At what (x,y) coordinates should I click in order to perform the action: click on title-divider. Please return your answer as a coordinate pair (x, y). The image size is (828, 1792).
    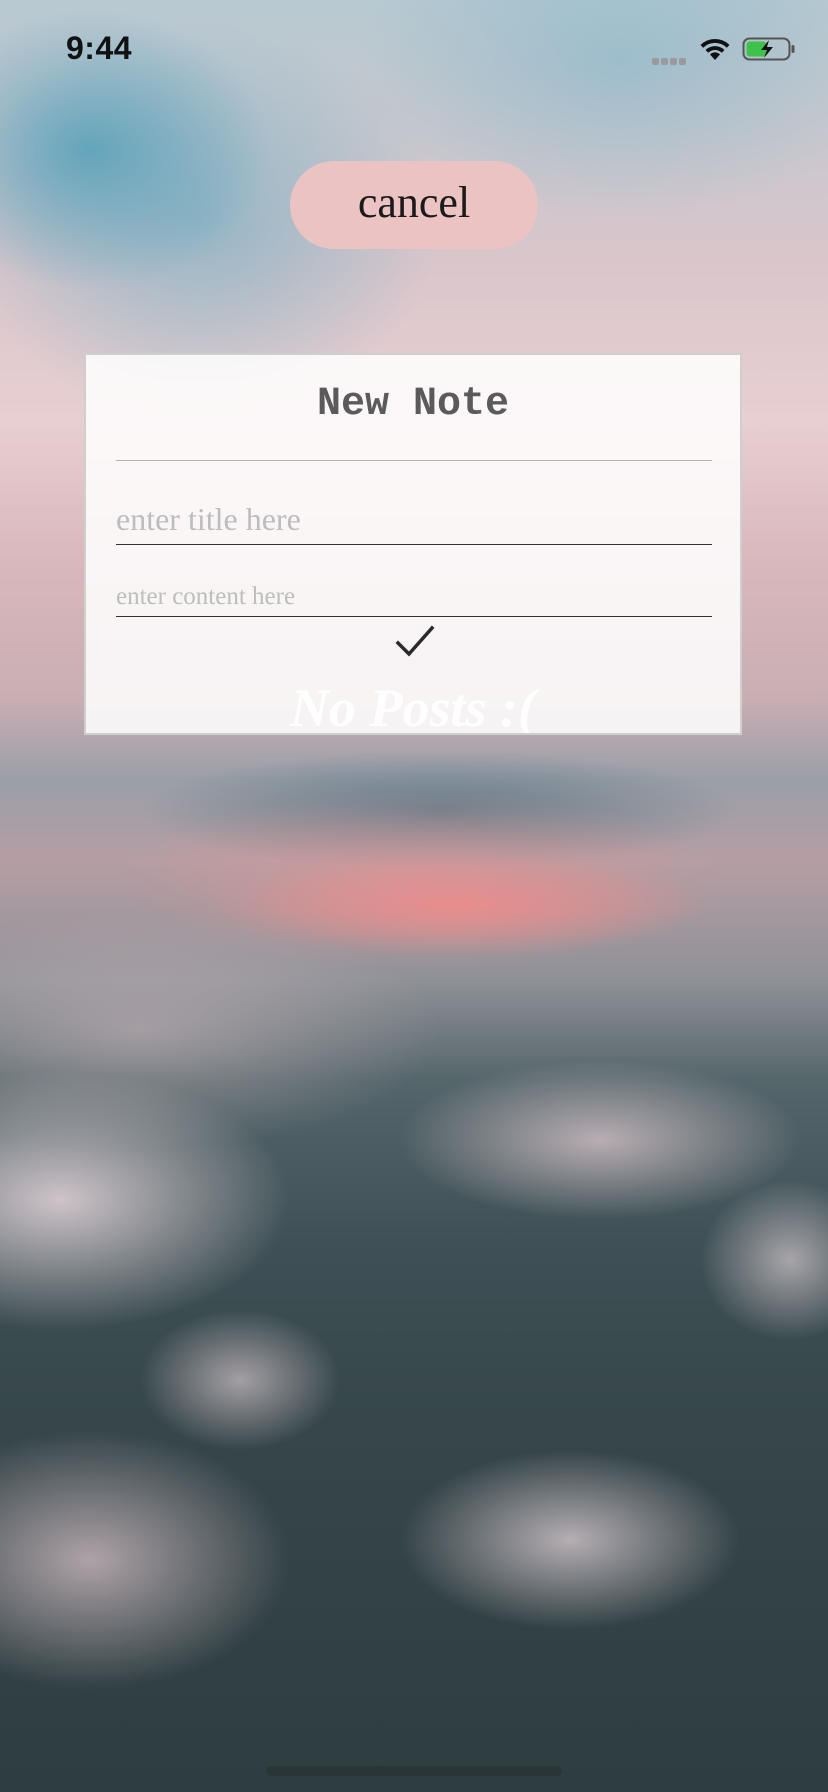
    Looking at the image, I should click on (414, 460).